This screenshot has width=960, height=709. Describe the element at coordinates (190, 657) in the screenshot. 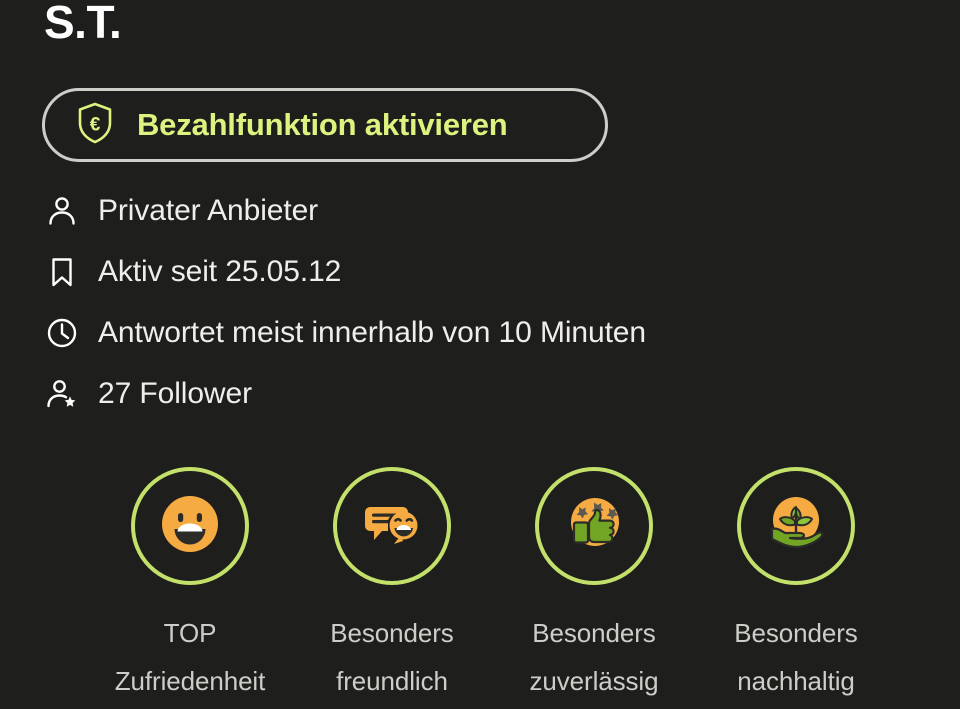

I see `badge-label: TOP Zufriedenheit` at that location.